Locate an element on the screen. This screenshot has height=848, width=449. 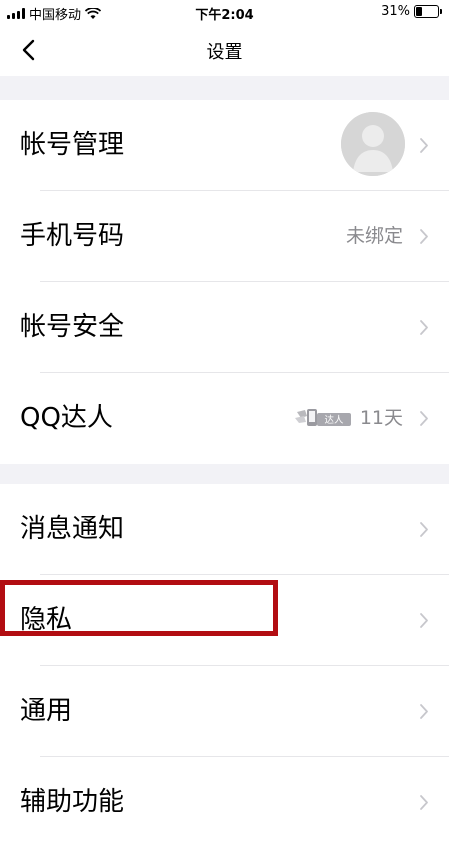
page-title: 设置 is located at coordinates (224, 52).